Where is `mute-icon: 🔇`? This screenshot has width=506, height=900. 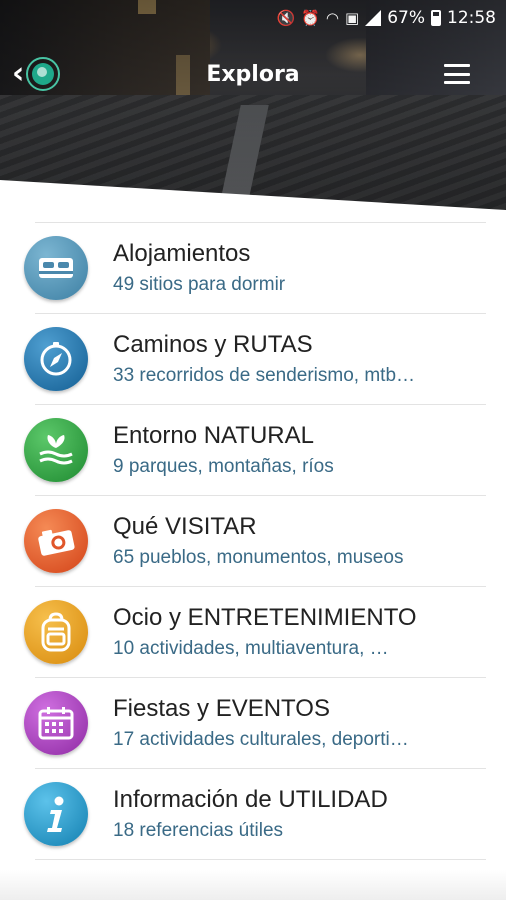 mute-icon: 🔇 is located at coordinates (286, 18).